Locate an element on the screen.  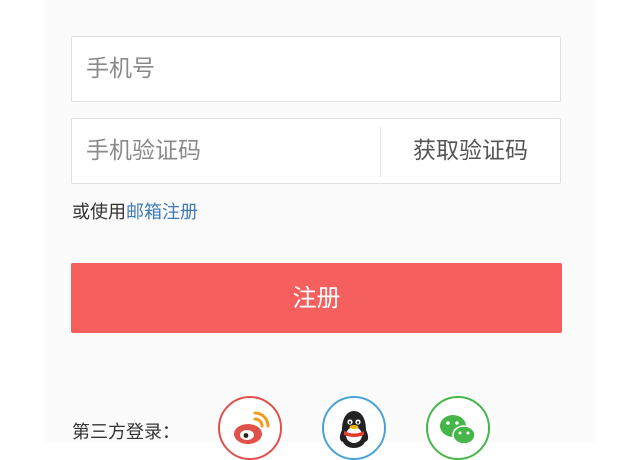
qq-icon is located at coordinates (354, 429).